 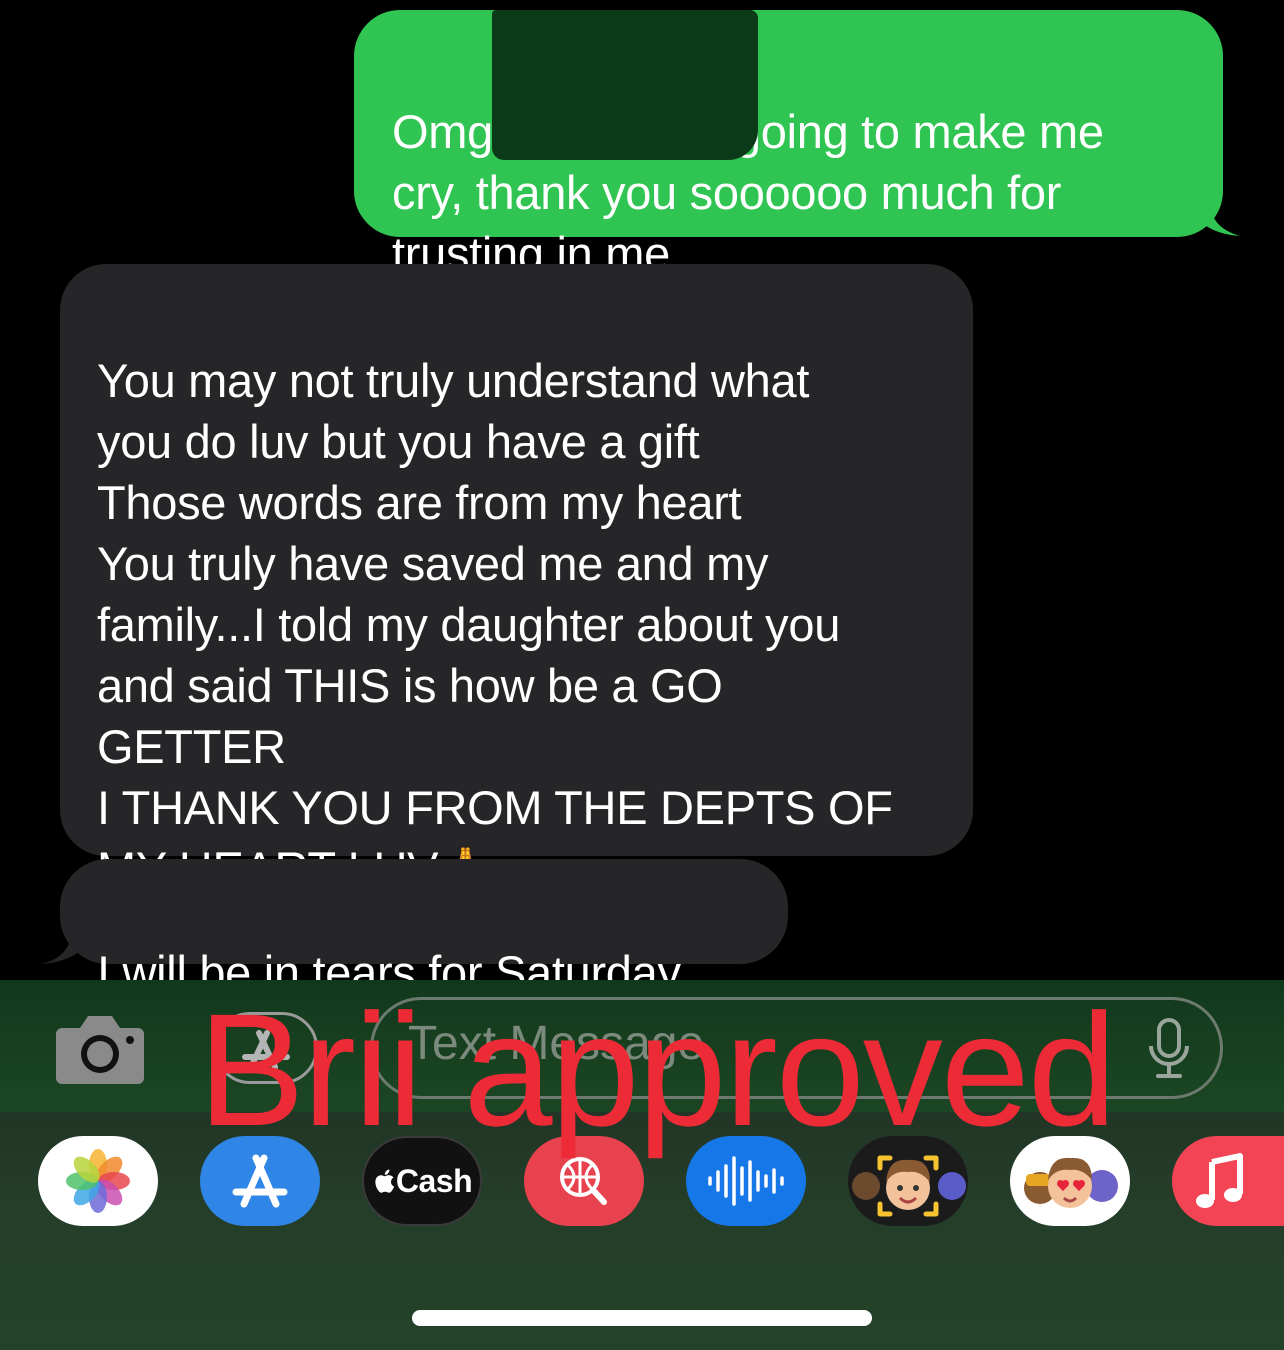 What do you see at coordinates (1210, 213) in the screenshot?
I see `sent-bubble-tail` at bounding box center [1210, 213].